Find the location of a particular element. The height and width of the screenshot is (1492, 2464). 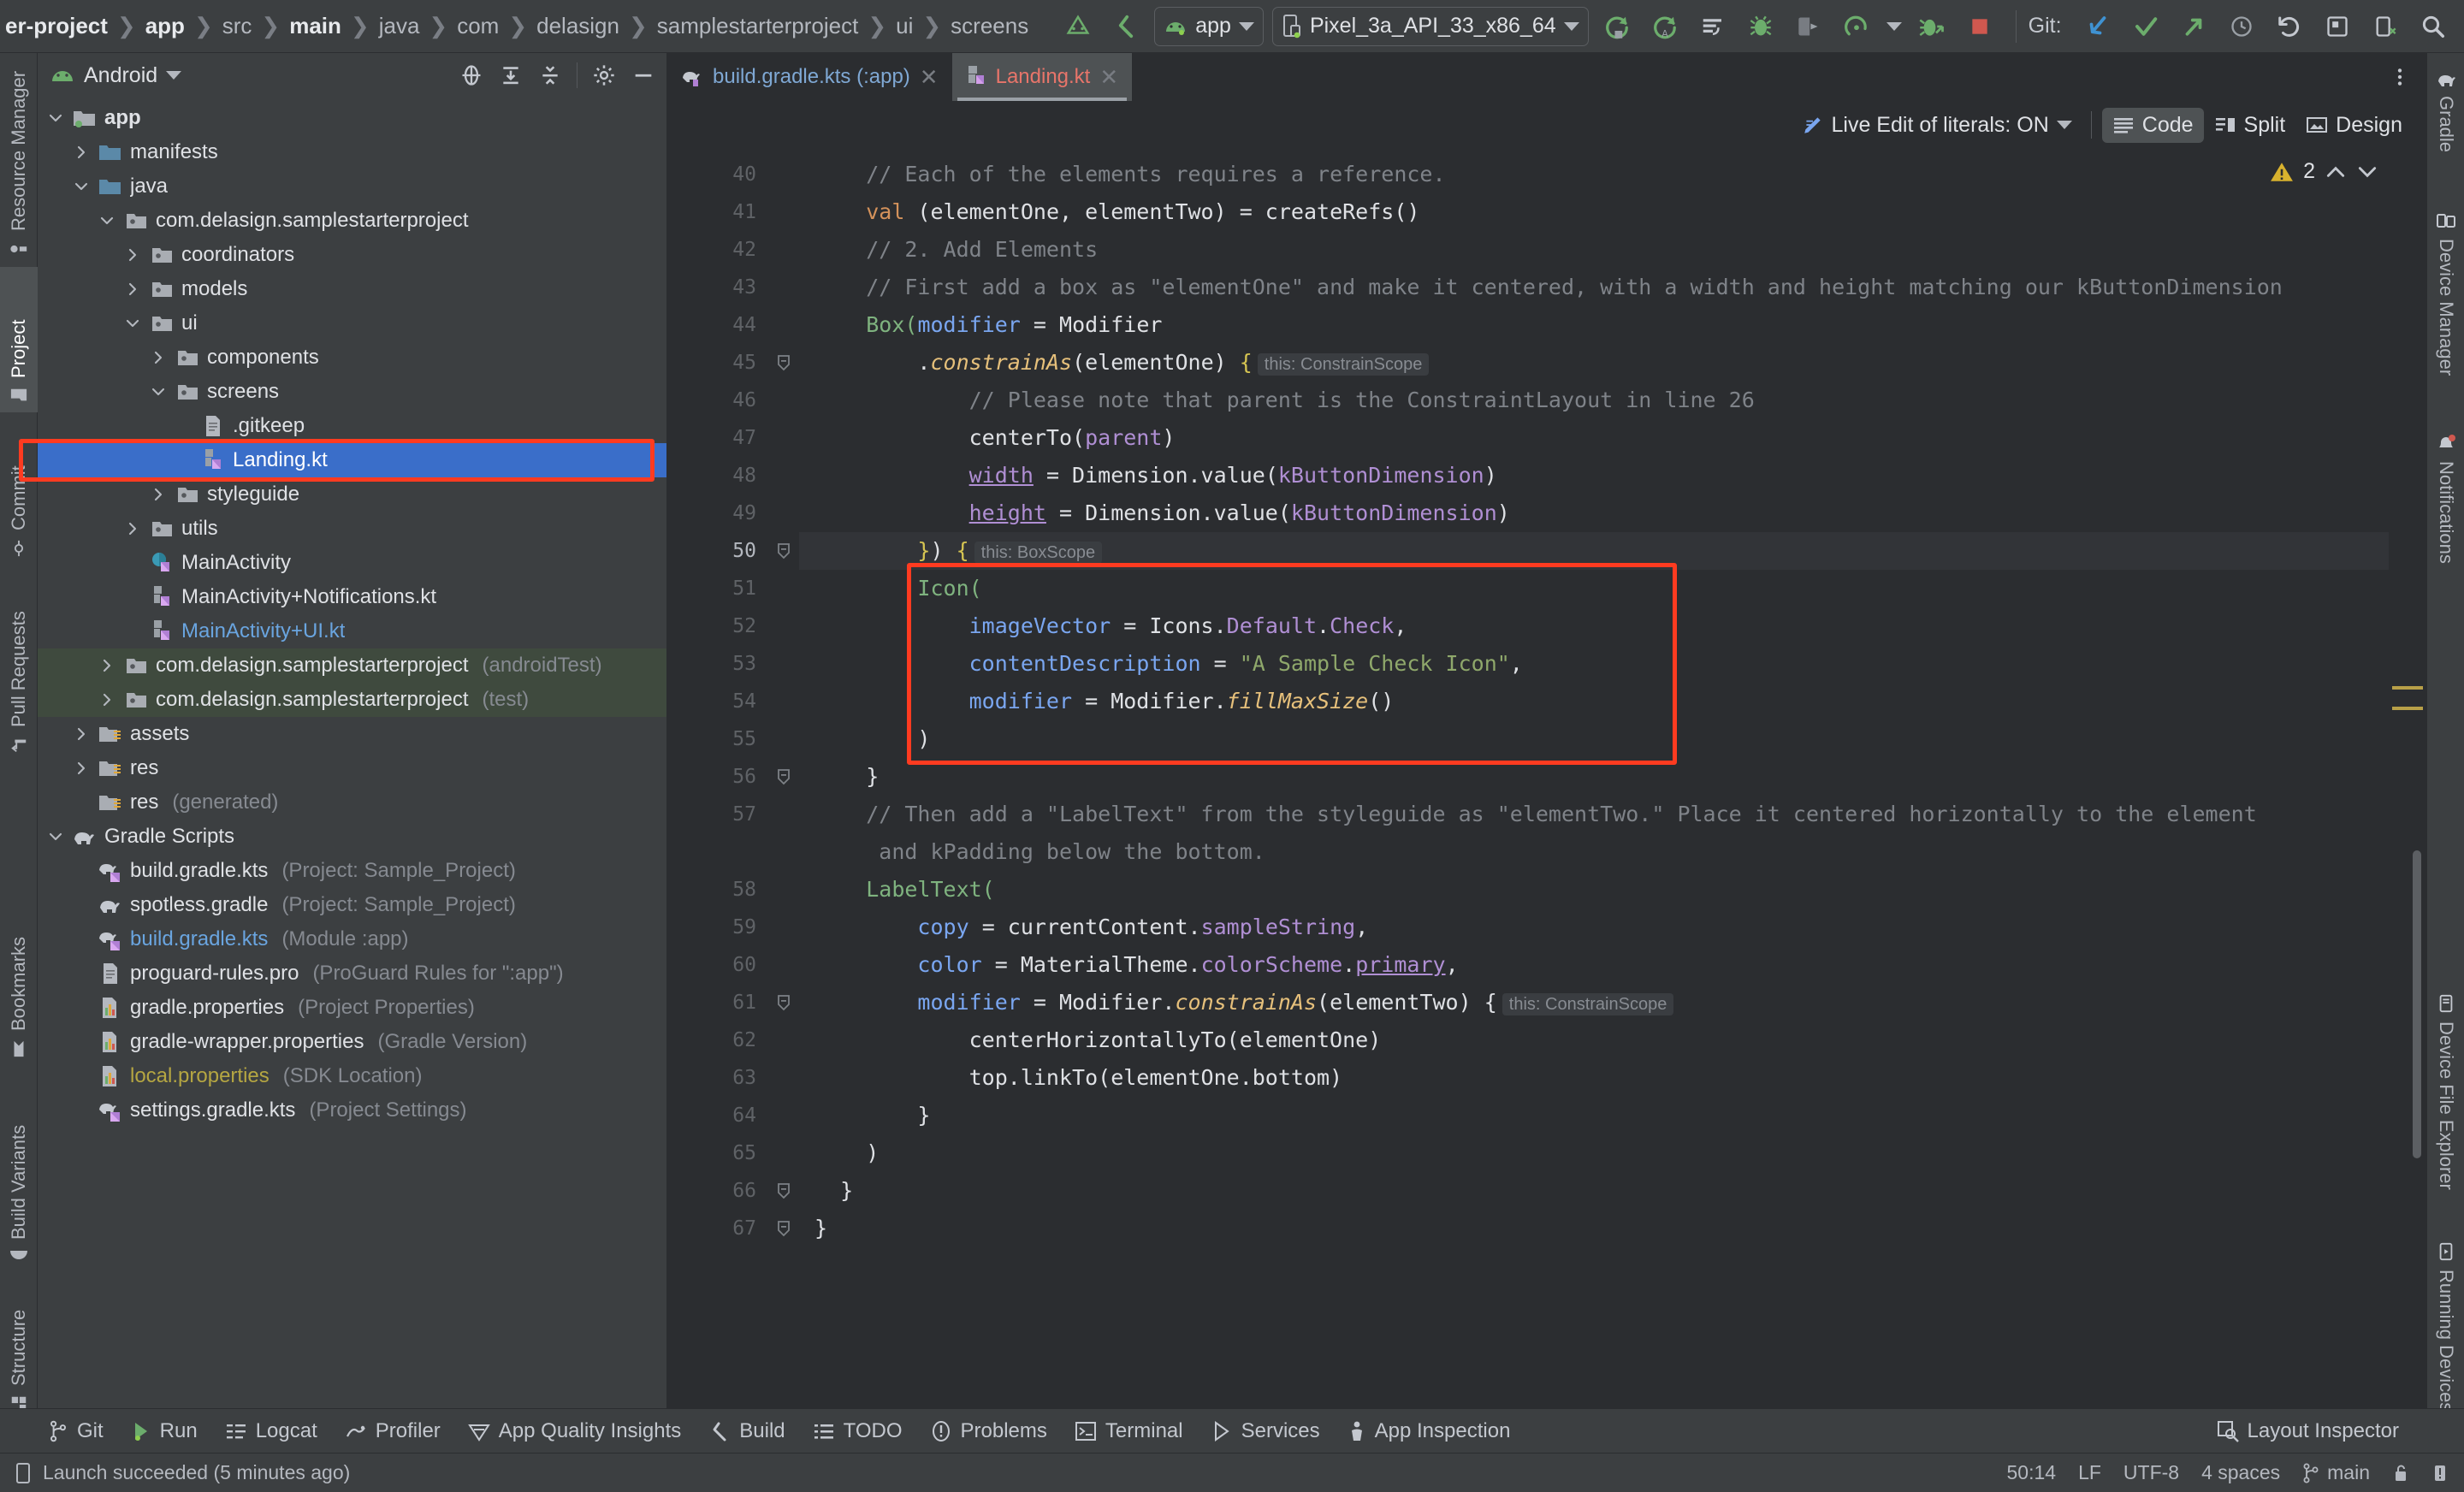

indent-setting: 4 spaces is located at coordinates (2240, 1472).